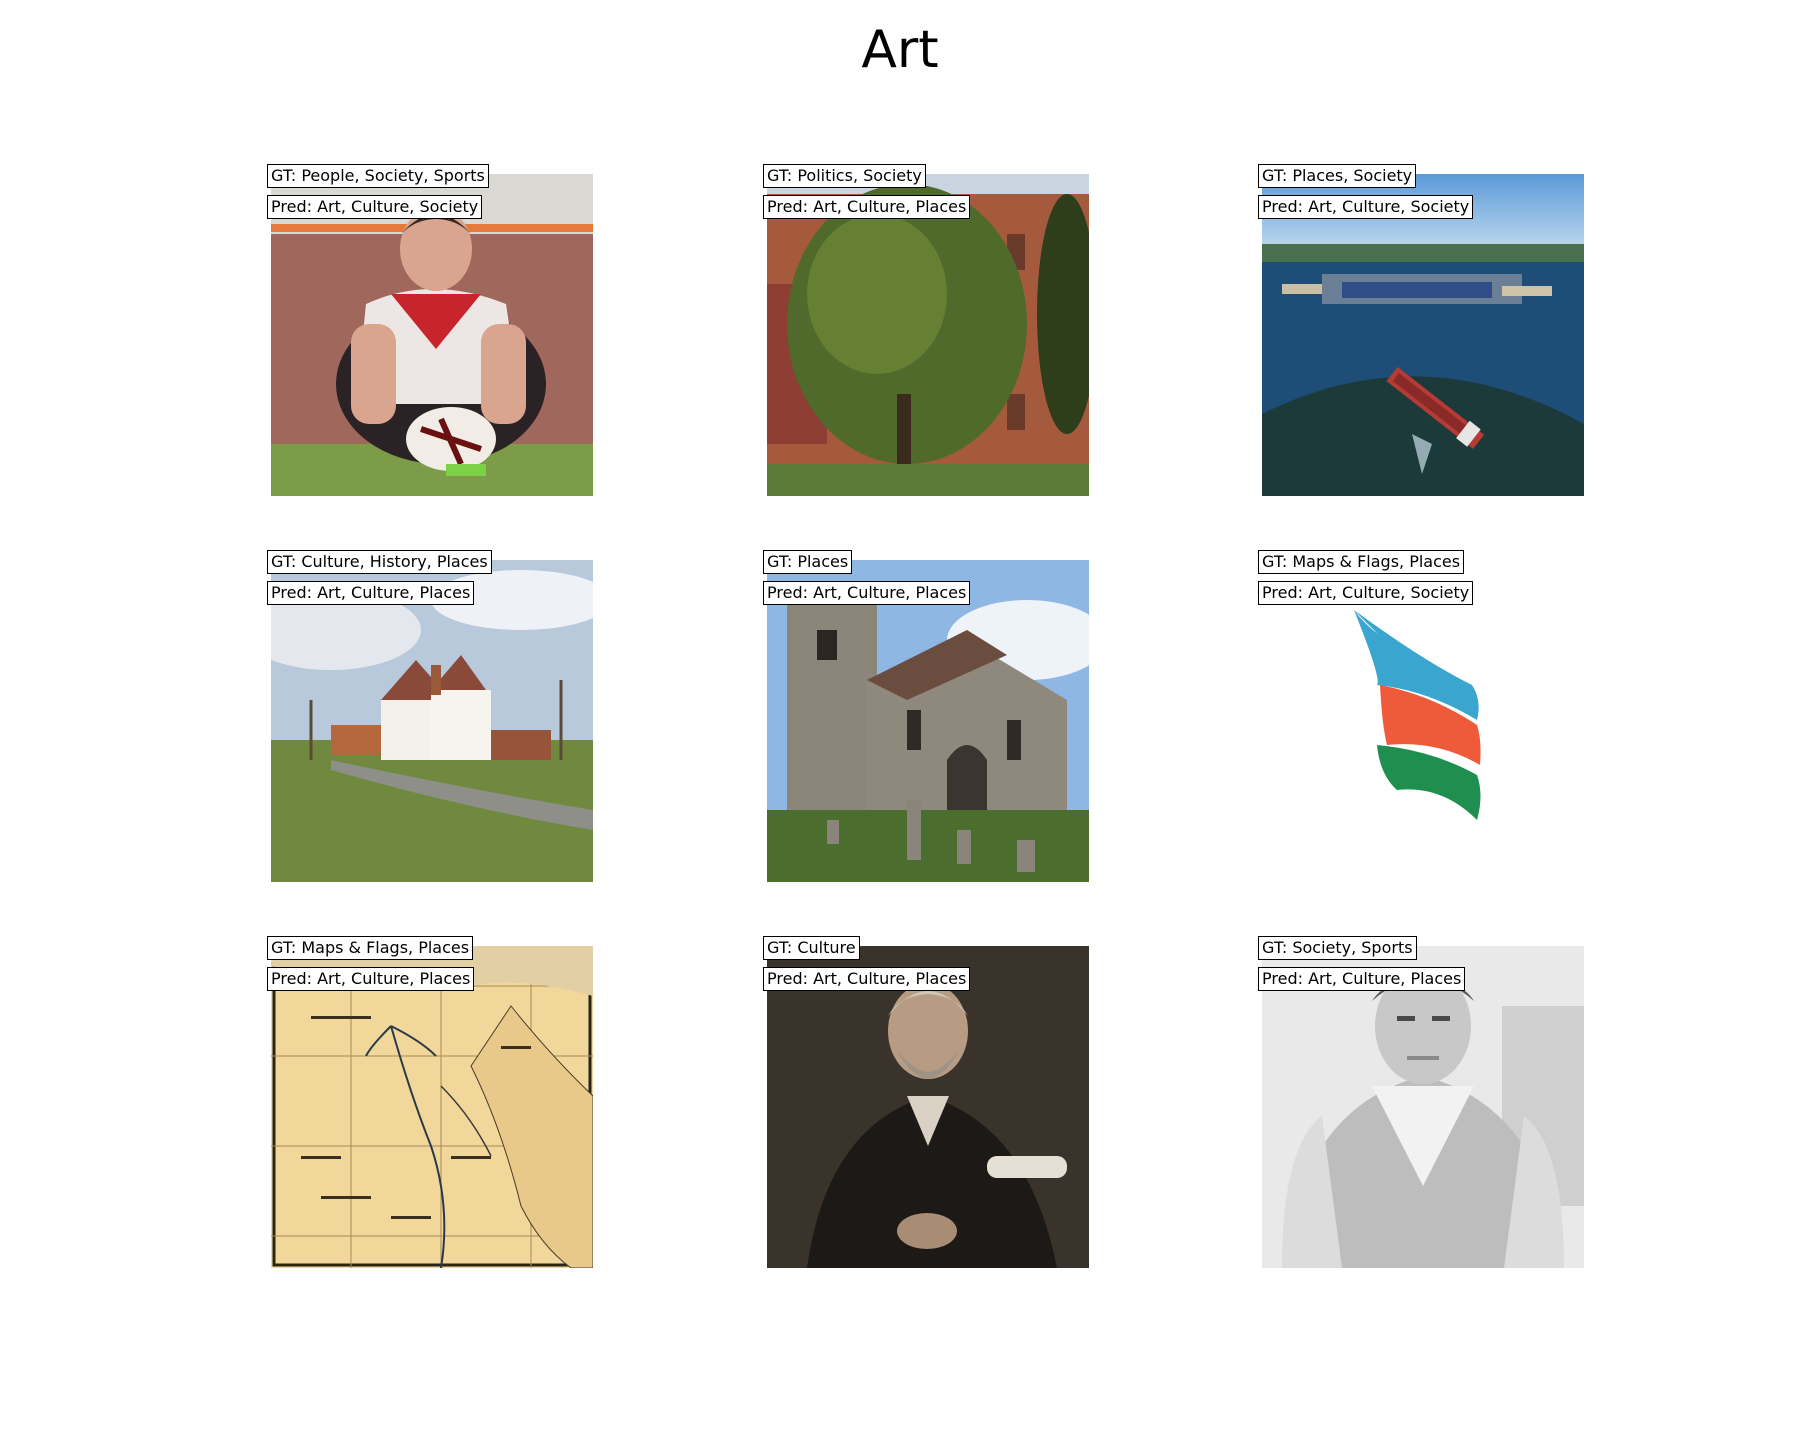  I want to click on gt-label: GT: Culture, so click(811, 948).